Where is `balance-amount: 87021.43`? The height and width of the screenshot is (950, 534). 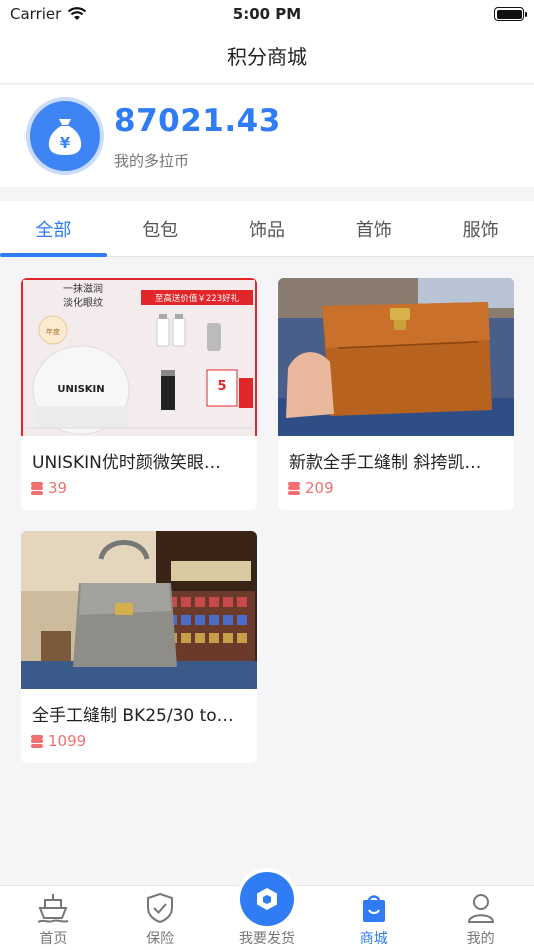 balance-amount: 87021.43 is located at coordinates (197, 121).